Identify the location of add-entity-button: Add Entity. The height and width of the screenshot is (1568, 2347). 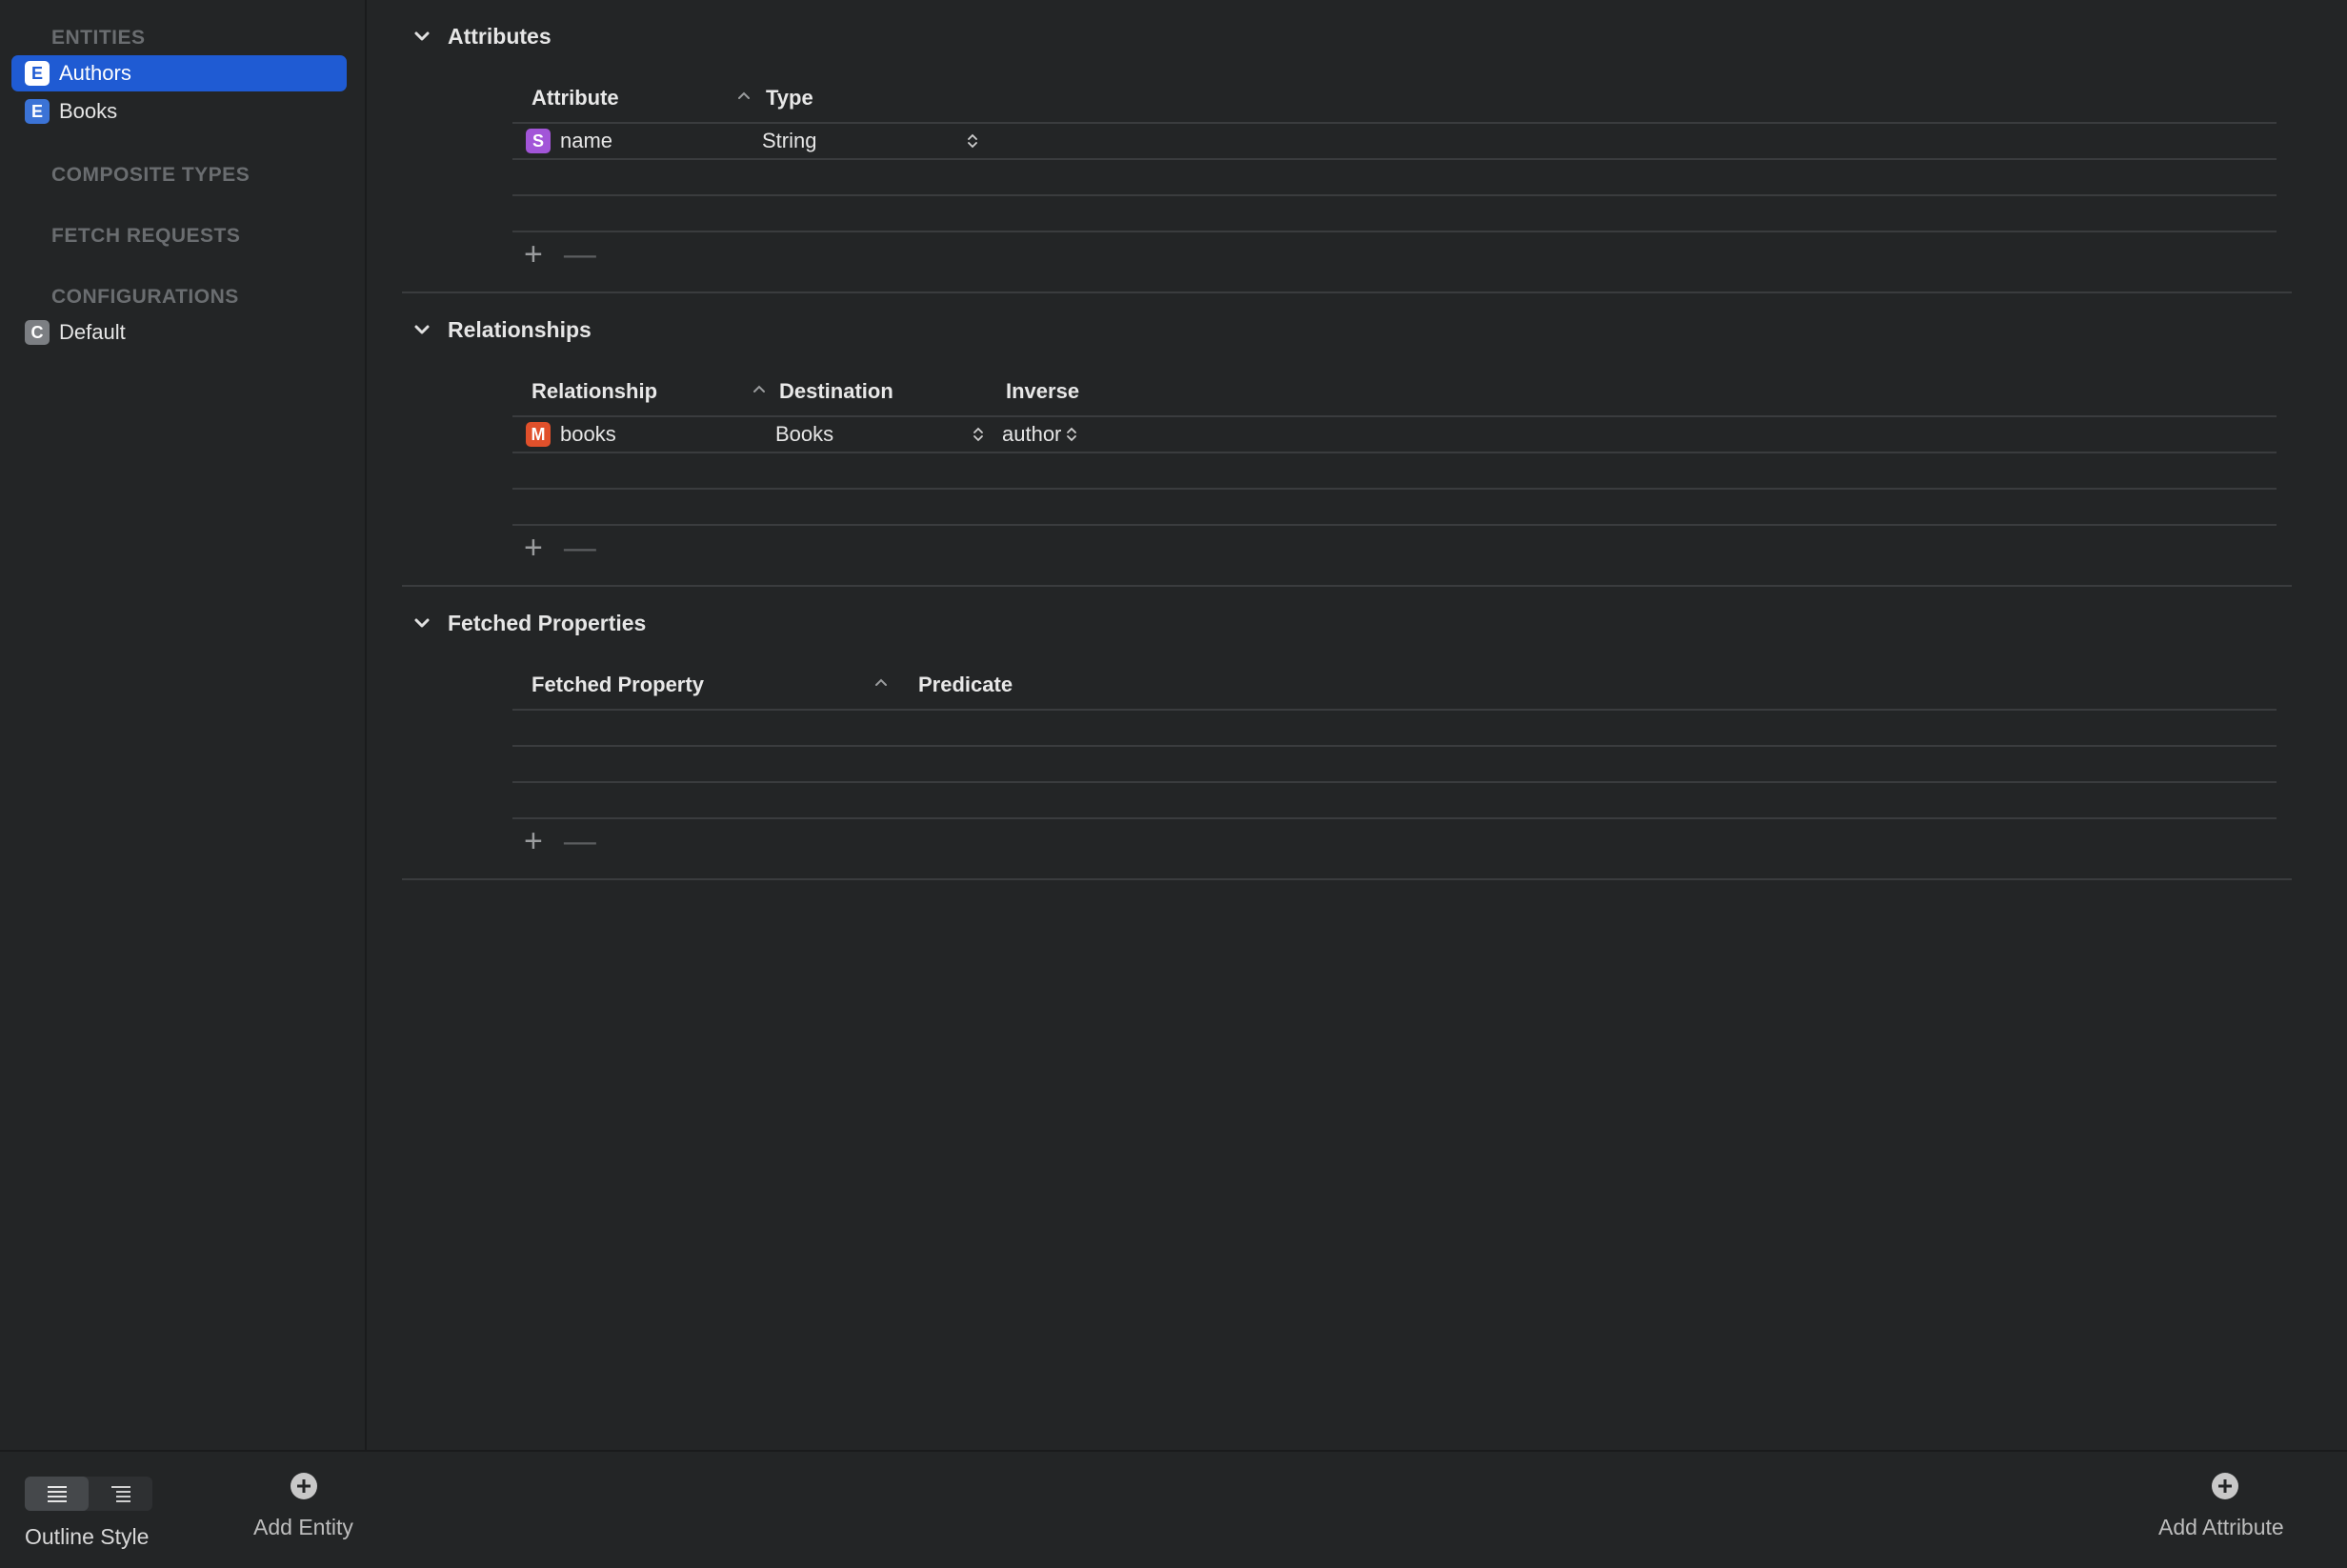
(303, 1527).